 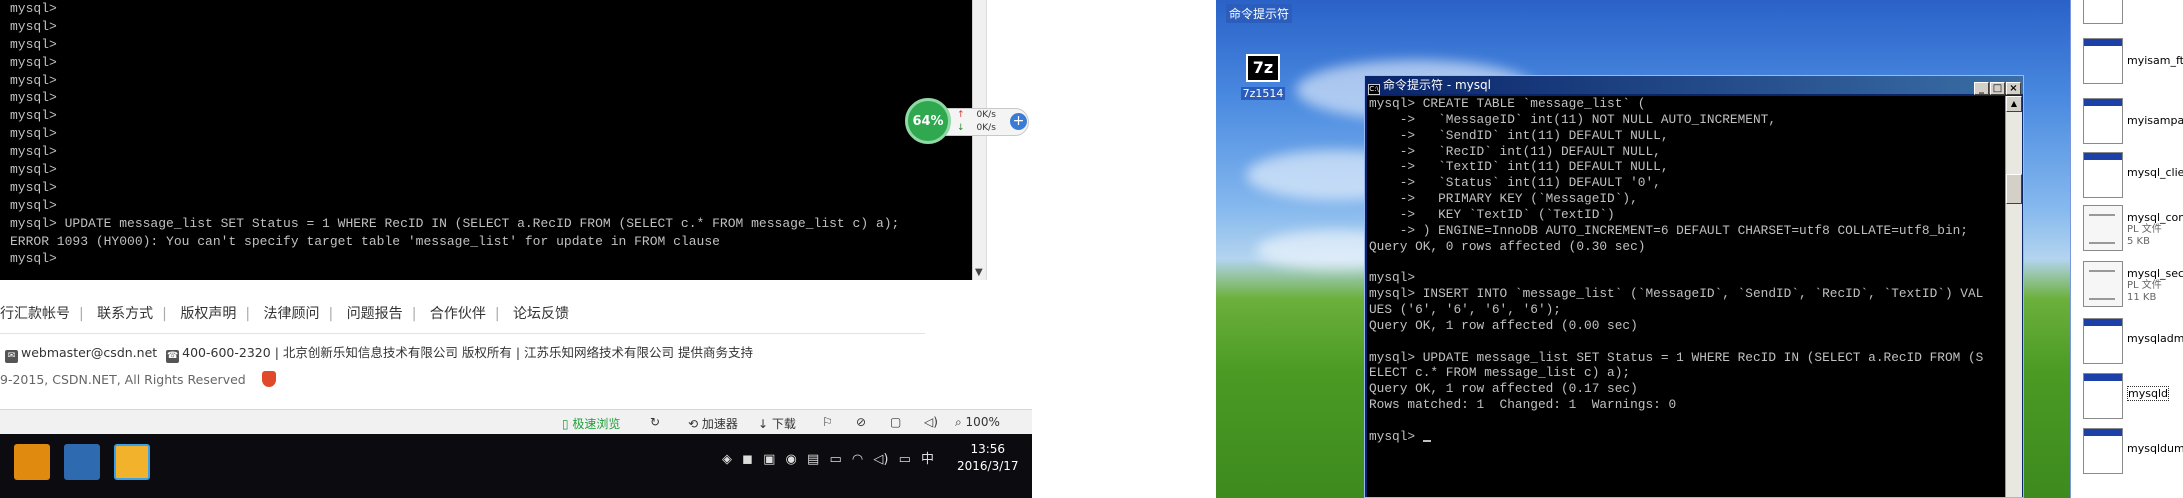 I want to click on download-button: ↓ 下载, so click(x=777, y=423).